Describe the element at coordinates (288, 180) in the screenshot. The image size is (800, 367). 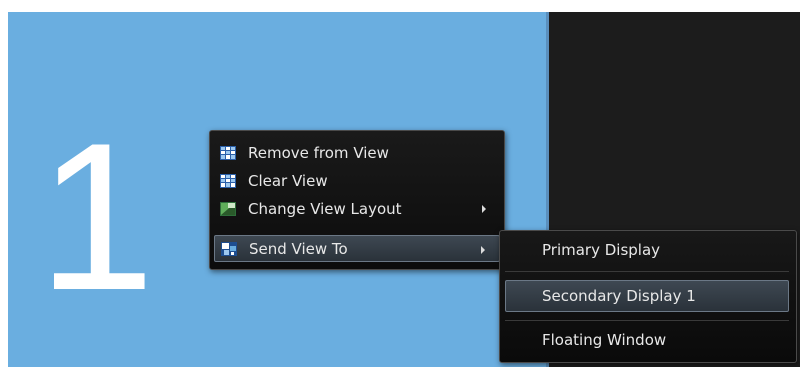
I see `menu-item-label: Clear View` at that location.